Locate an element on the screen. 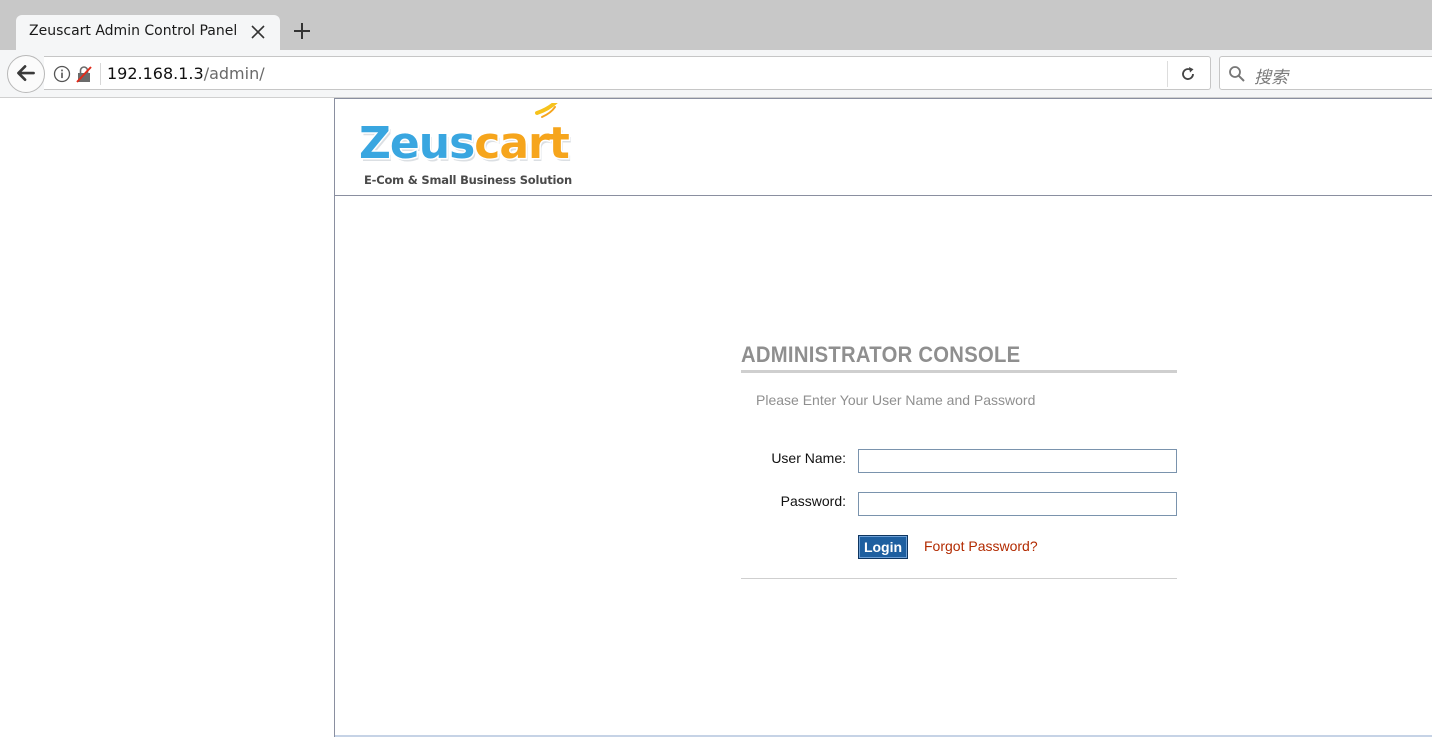  username-label: User Name: is located at coordinates (808, 458).